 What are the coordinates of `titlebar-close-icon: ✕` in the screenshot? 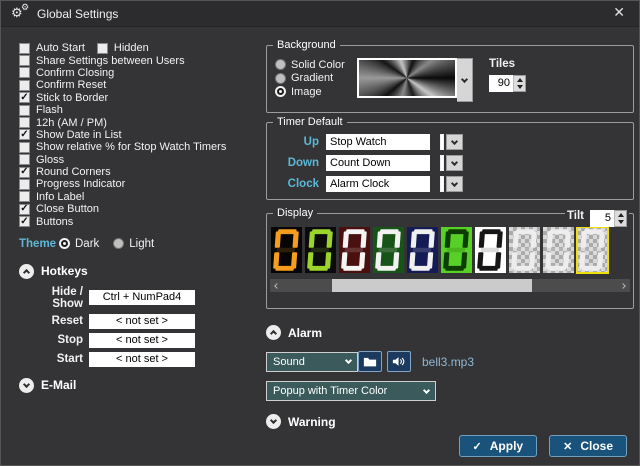 It's located at (619, 12).